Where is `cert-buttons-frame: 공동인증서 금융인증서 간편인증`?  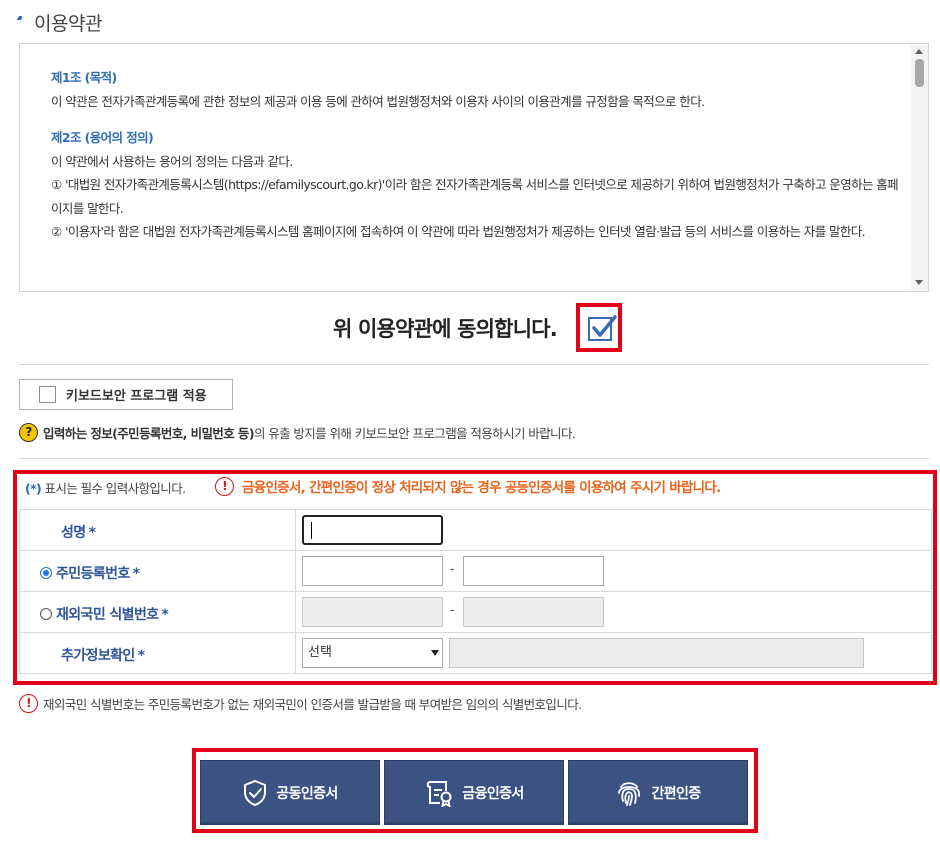 cert-buttons-frame: 공동인증서 금융인증서 간편인증 is located at coordinates (475, 790).